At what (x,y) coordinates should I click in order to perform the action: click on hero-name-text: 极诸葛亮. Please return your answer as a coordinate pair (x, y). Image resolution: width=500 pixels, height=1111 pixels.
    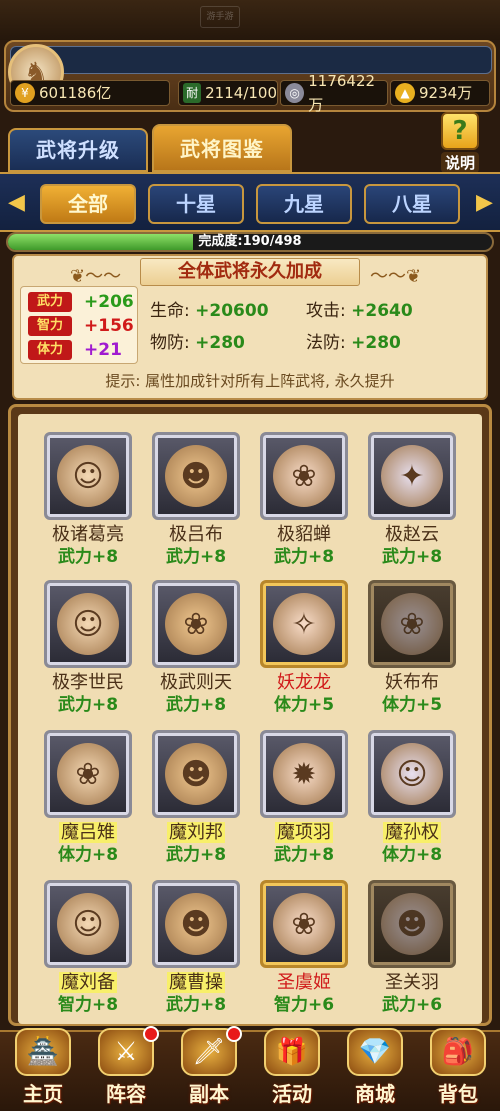
    Looking at the image, I should click on (88, 534).